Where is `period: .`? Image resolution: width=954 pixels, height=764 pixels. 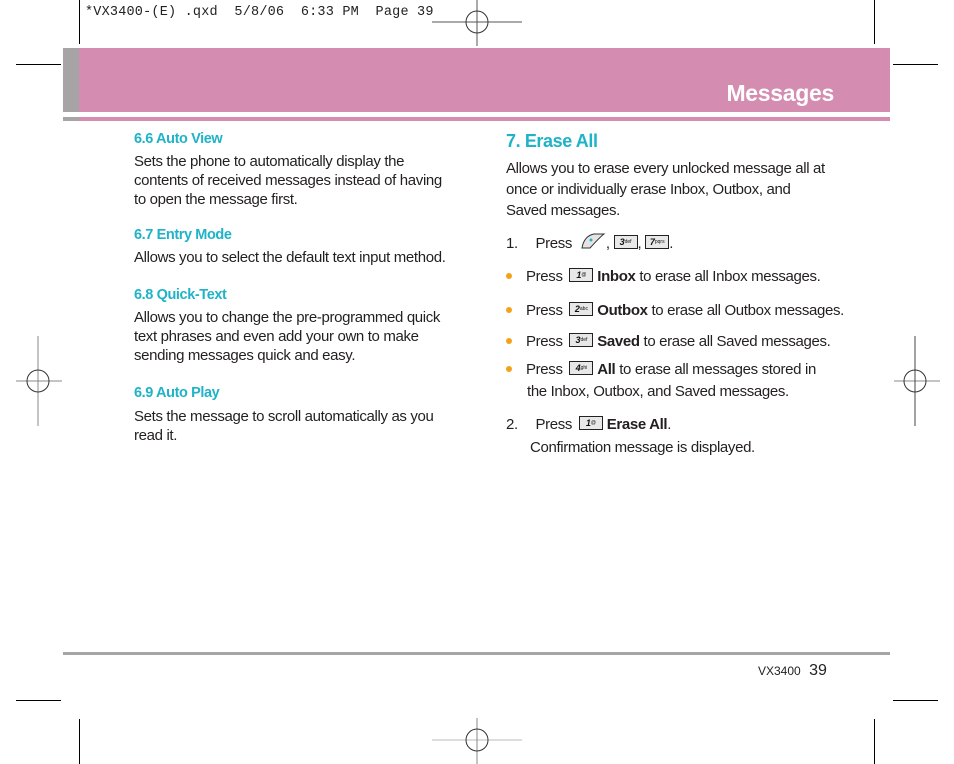 period: . is located at coordinates (669, 424).